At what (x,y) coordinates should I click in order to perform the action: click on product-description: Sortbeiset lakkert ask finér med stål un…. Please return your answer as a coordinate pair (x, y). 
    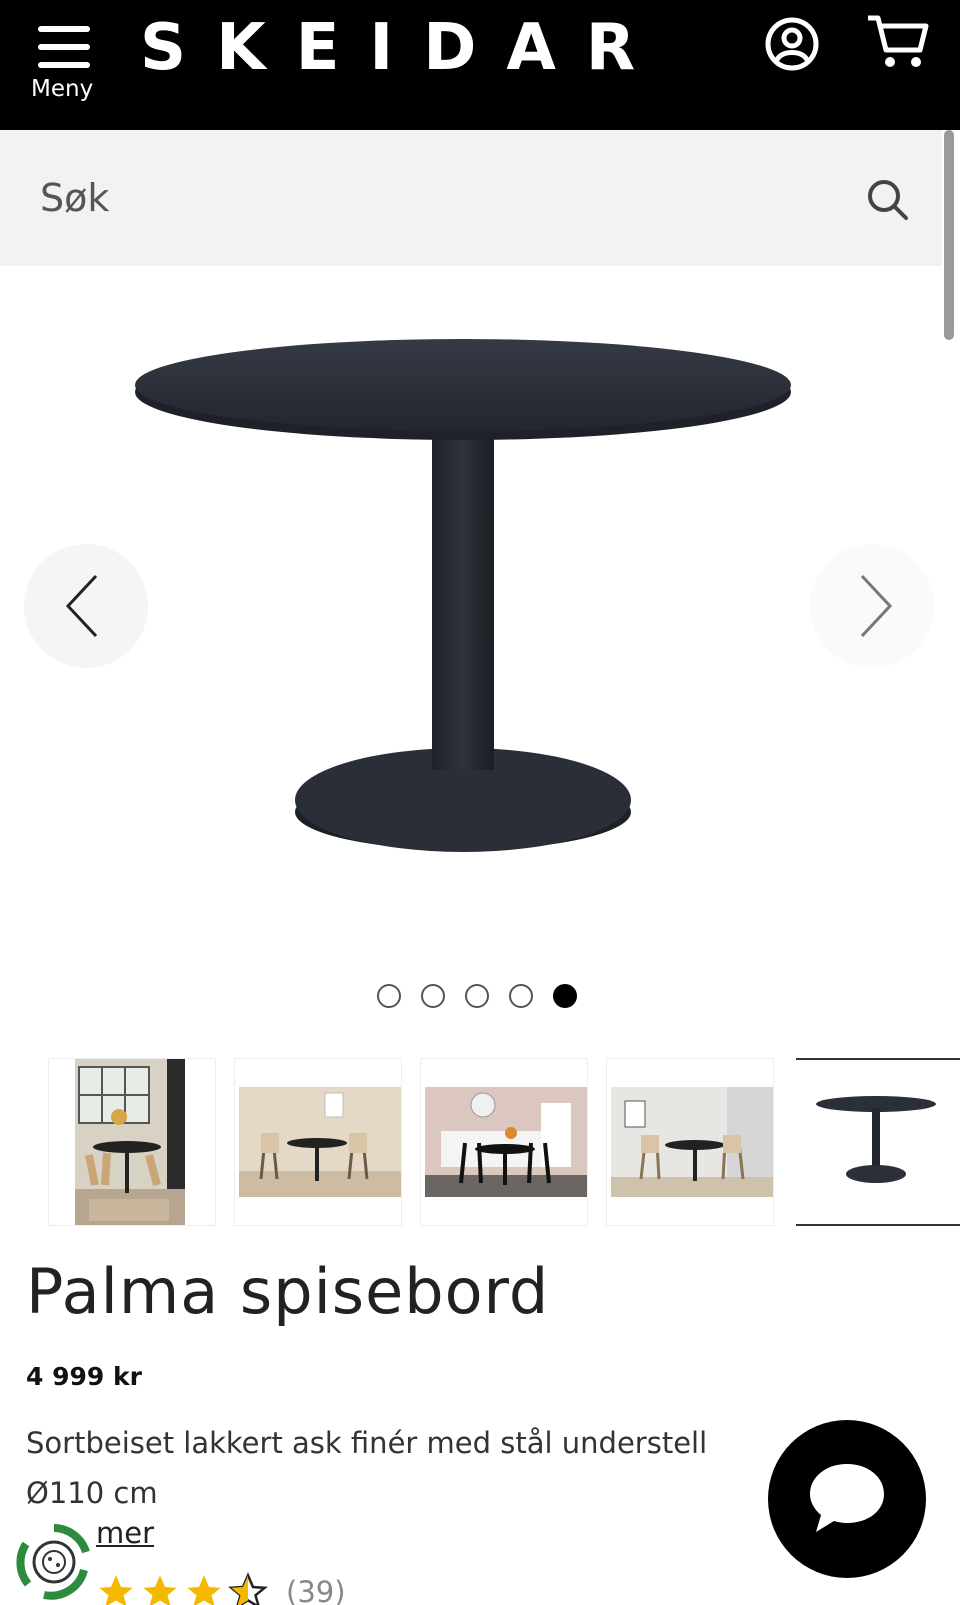
    Looking at the image, I should click on (416, 1468).